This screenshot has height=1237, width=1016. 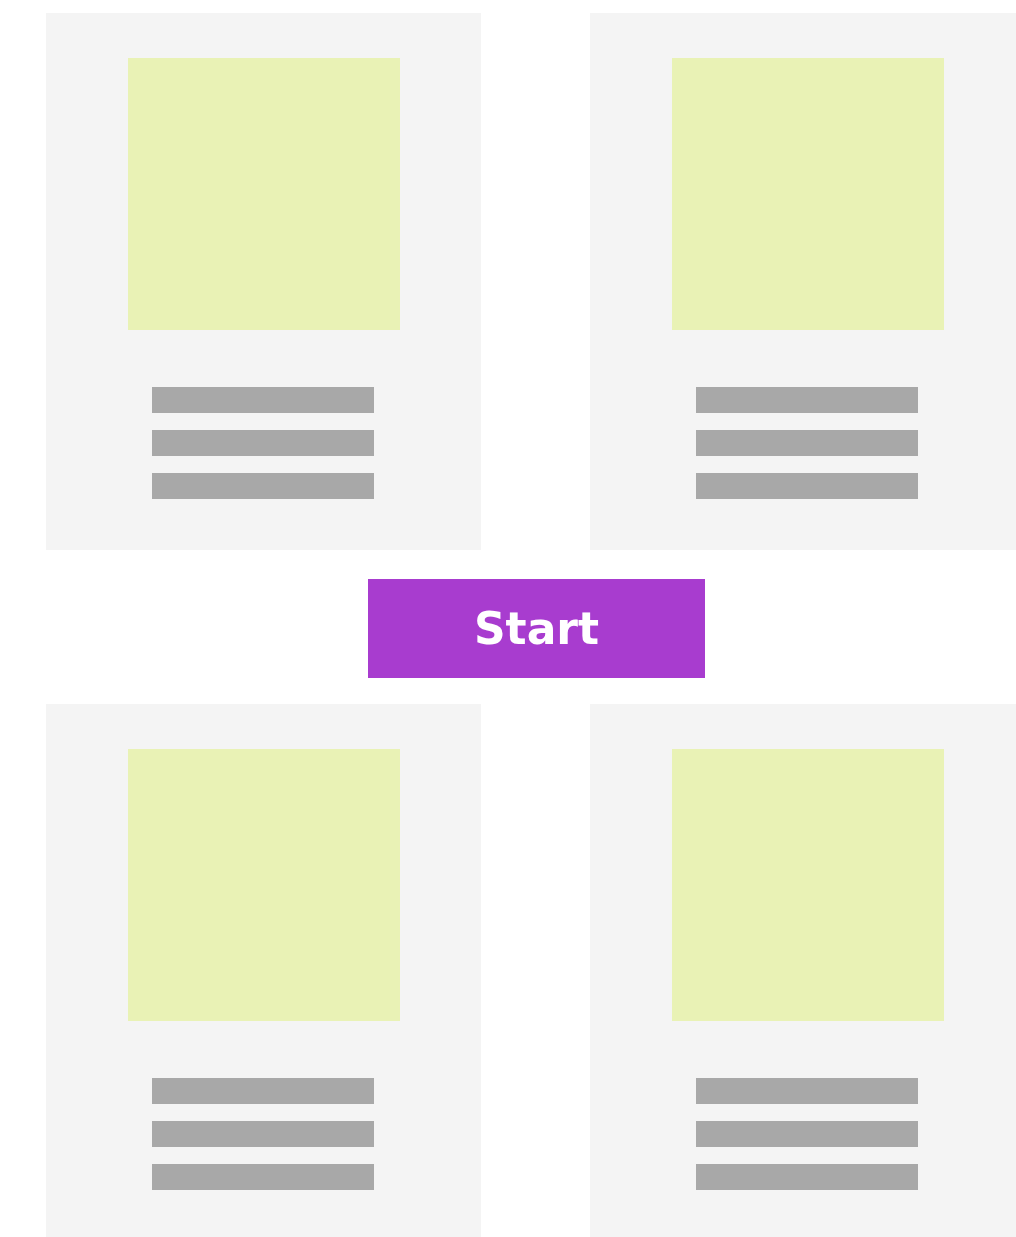 What do you see at coordinates (536, 628) in the screenshot?
I see `start-button: Start` at bounding box center [536, 628].